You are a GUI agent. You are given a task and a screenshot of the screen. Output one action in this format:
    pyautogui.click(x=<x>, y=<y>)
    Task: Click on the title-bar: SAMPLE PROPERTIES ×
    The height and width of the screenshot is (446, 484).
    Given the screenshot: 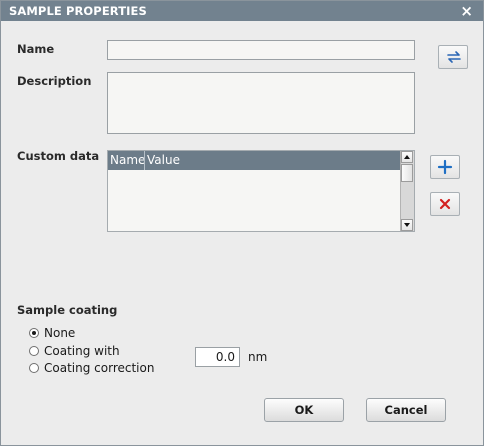 What is the action you would take?
    pyautogui.click(x=242, y=11)
    